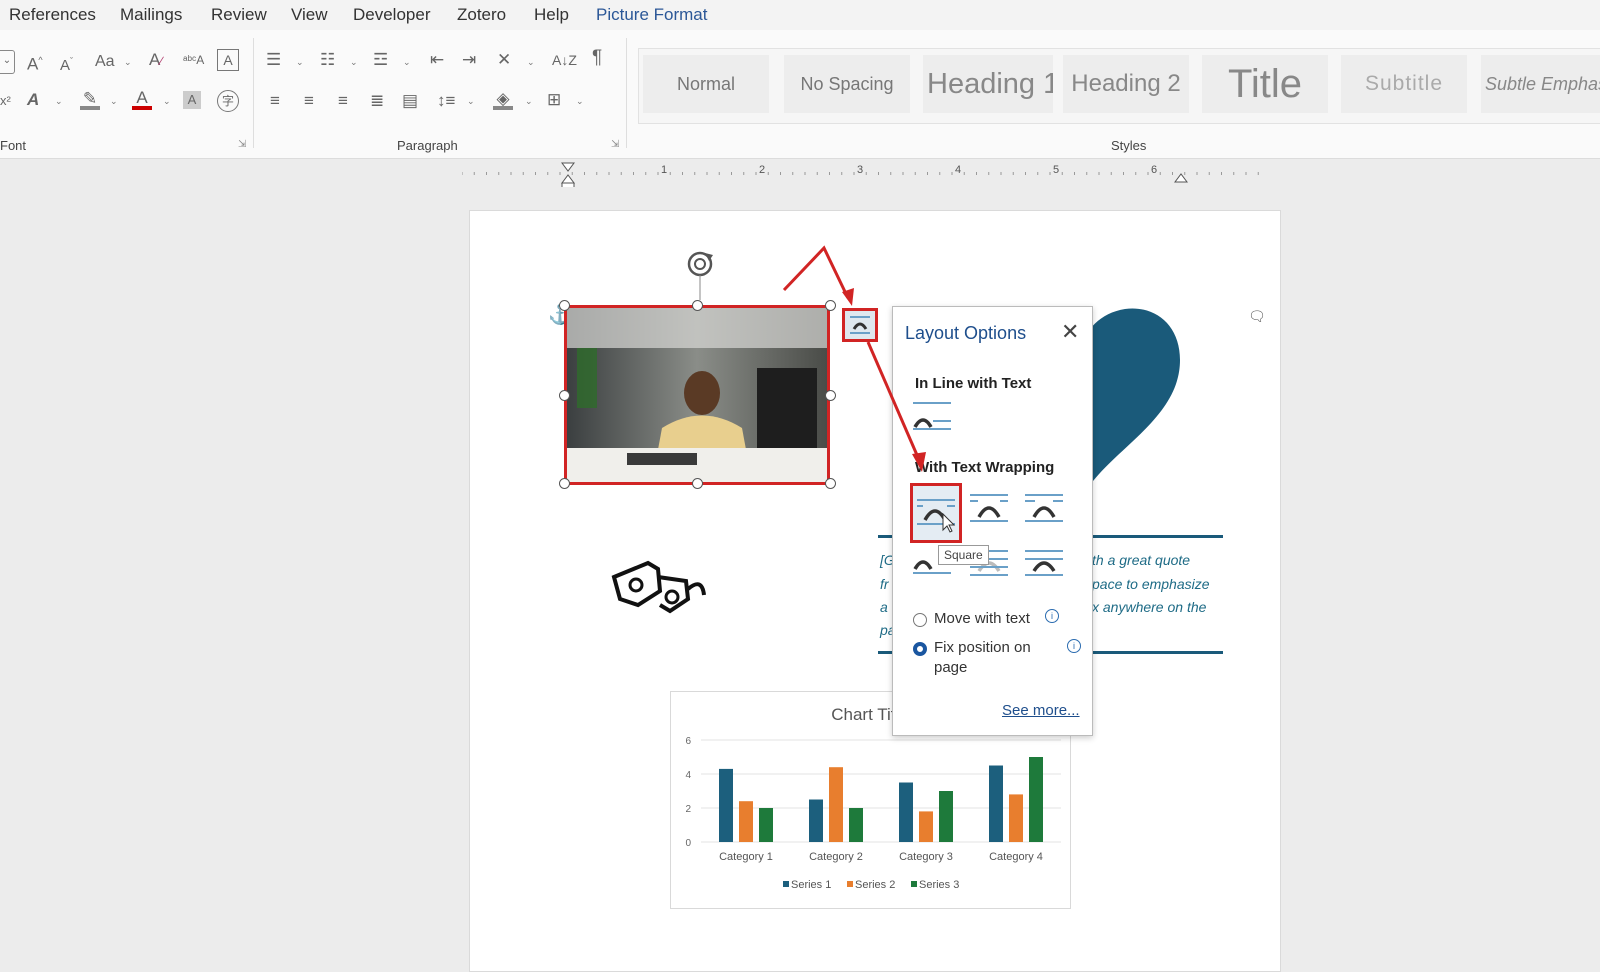 Image resolution: width=1600 pixels, height=972 pixels. What do you see at coordinates (958, 170) in the screenshot?
I see `ruler-number: 4` at bounding box center [958, 170].